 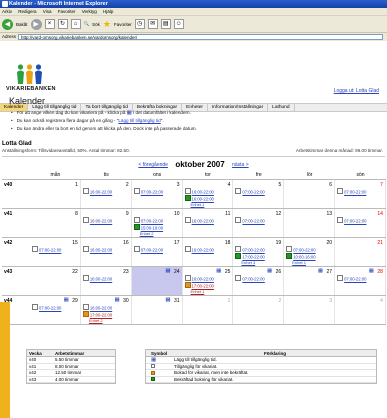 I want to click on menu-visa: Visa, so click(x=47, y=11).